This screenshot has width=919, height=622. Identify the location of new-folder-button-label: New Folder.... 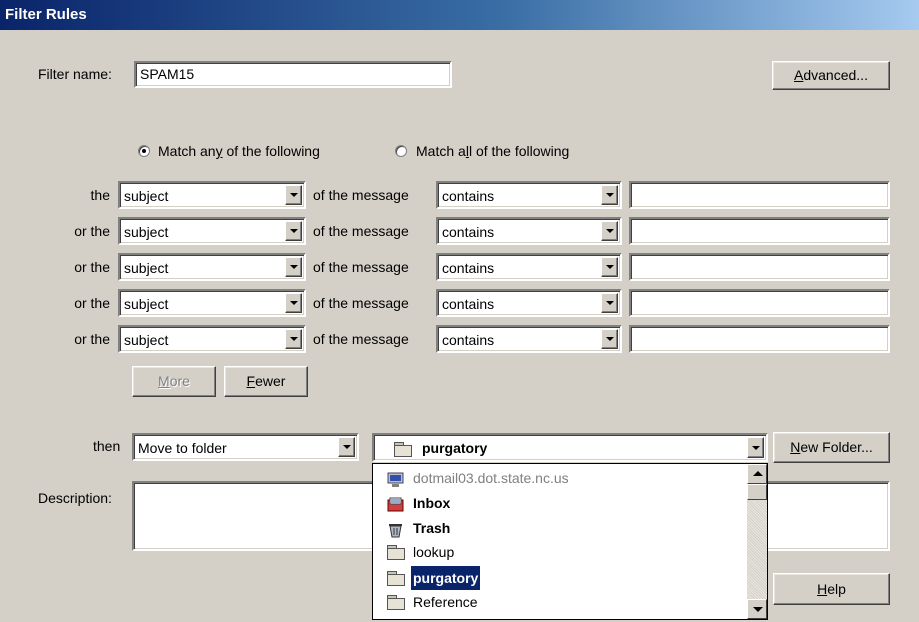
(831, 447).